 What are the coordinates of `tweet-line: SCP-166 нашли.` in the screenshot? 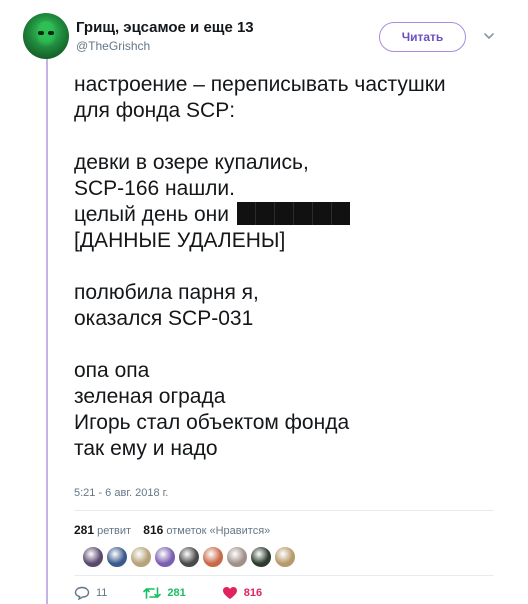 It's located at (154, 188).